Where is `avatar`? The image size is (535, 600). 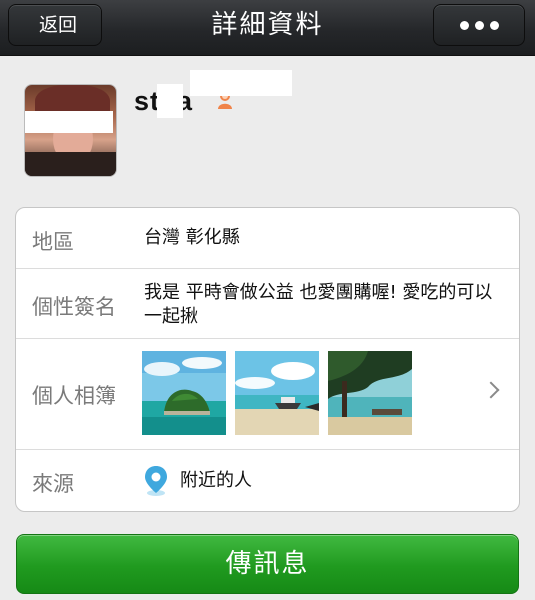
avatar is located at coordinates (70, 130).